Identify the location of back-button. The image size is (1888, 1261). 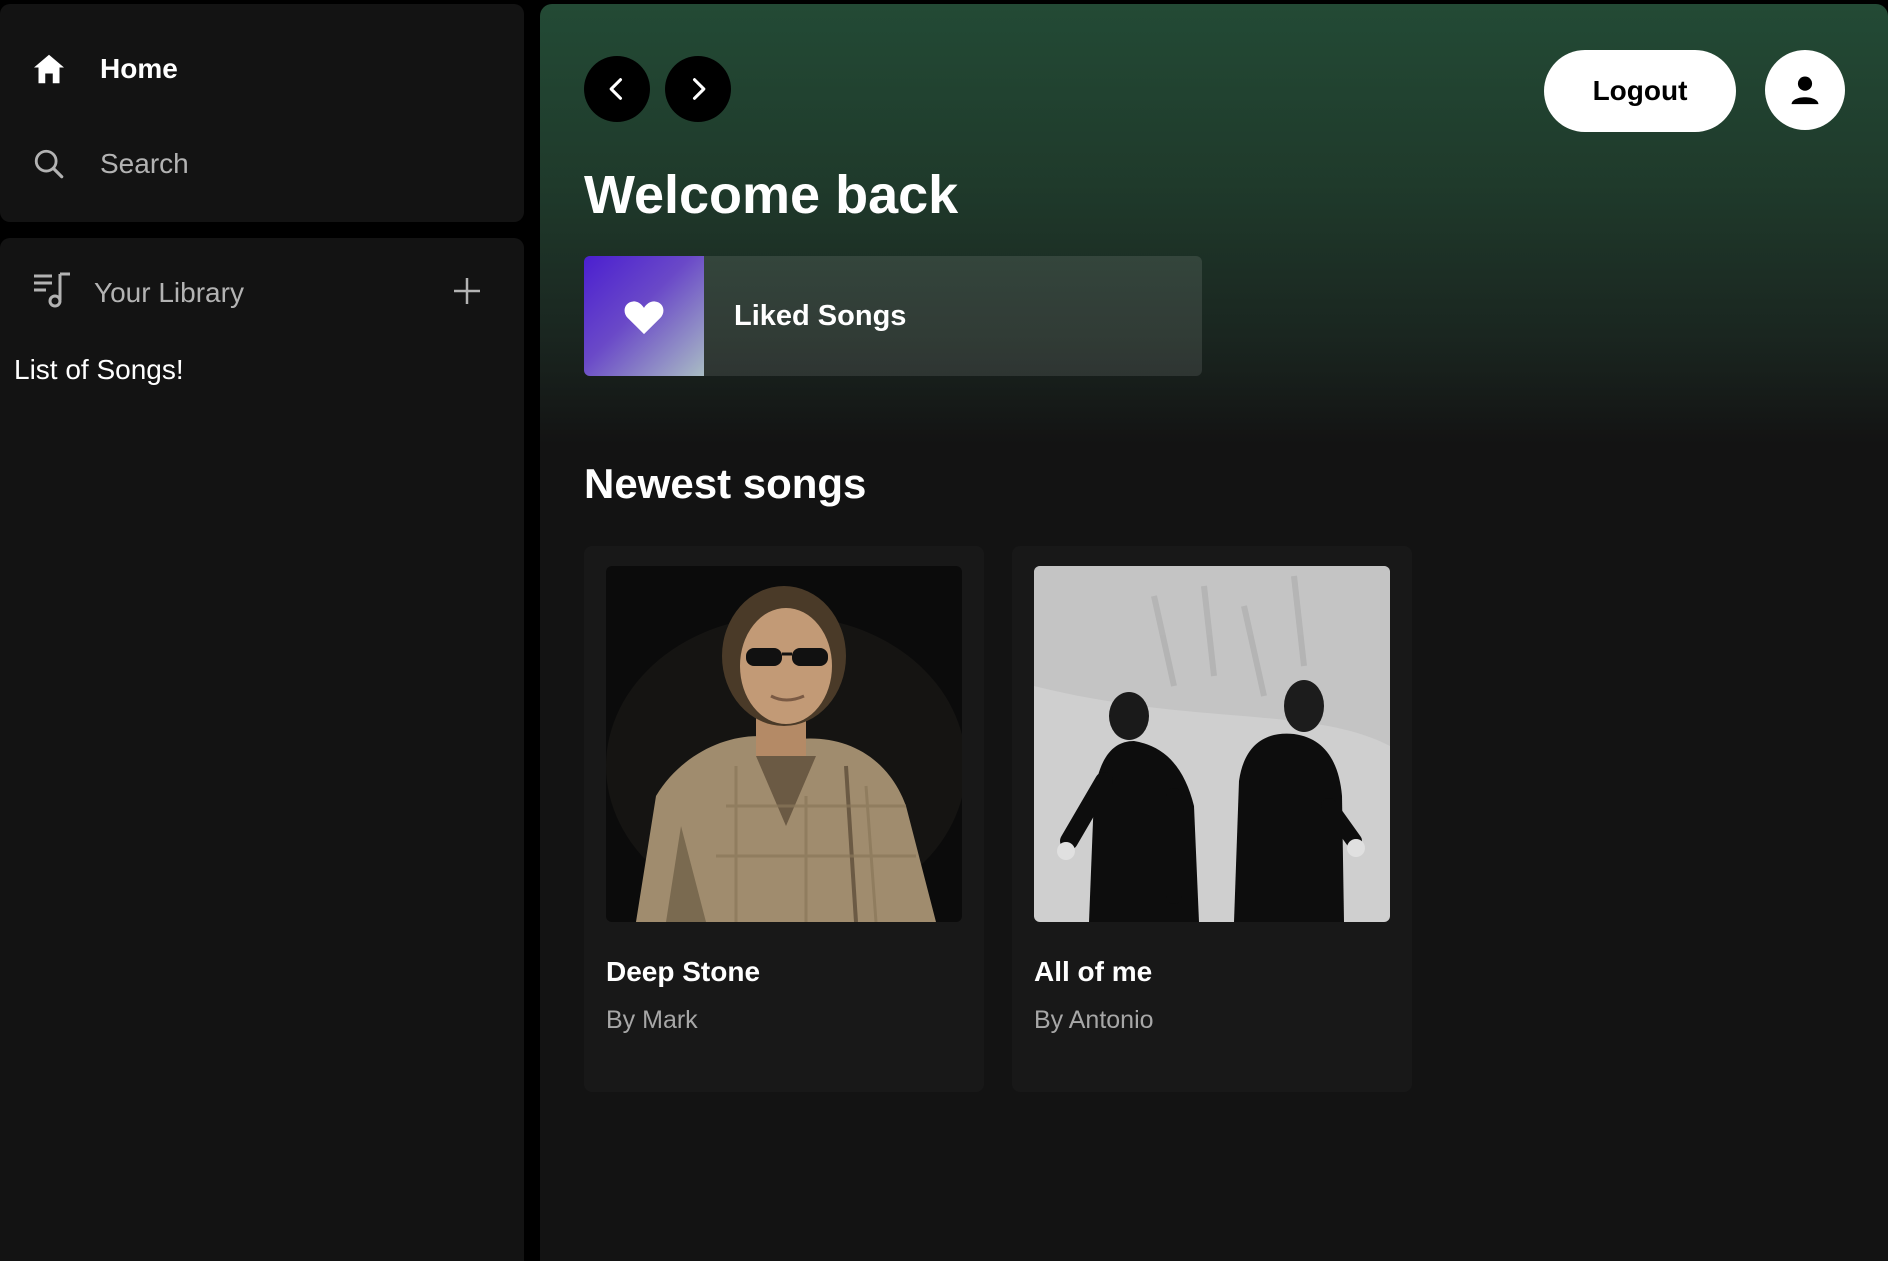
(617, 89).